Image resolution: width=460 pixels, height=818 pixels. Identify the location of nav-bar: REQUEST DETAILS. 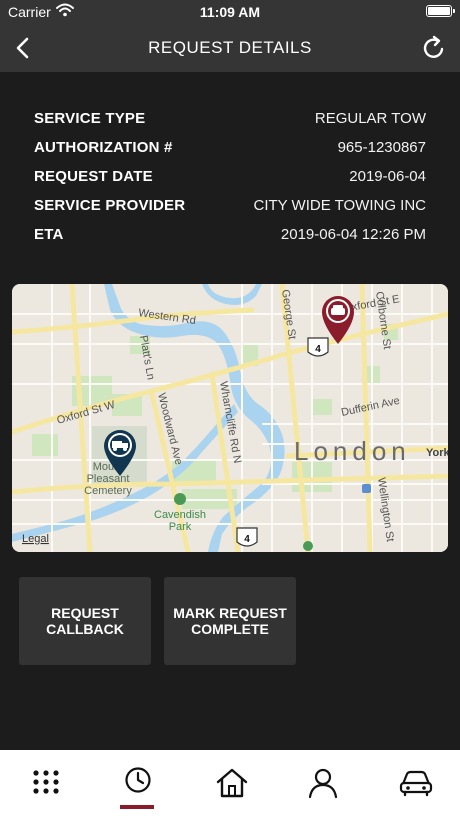
(230, 48).